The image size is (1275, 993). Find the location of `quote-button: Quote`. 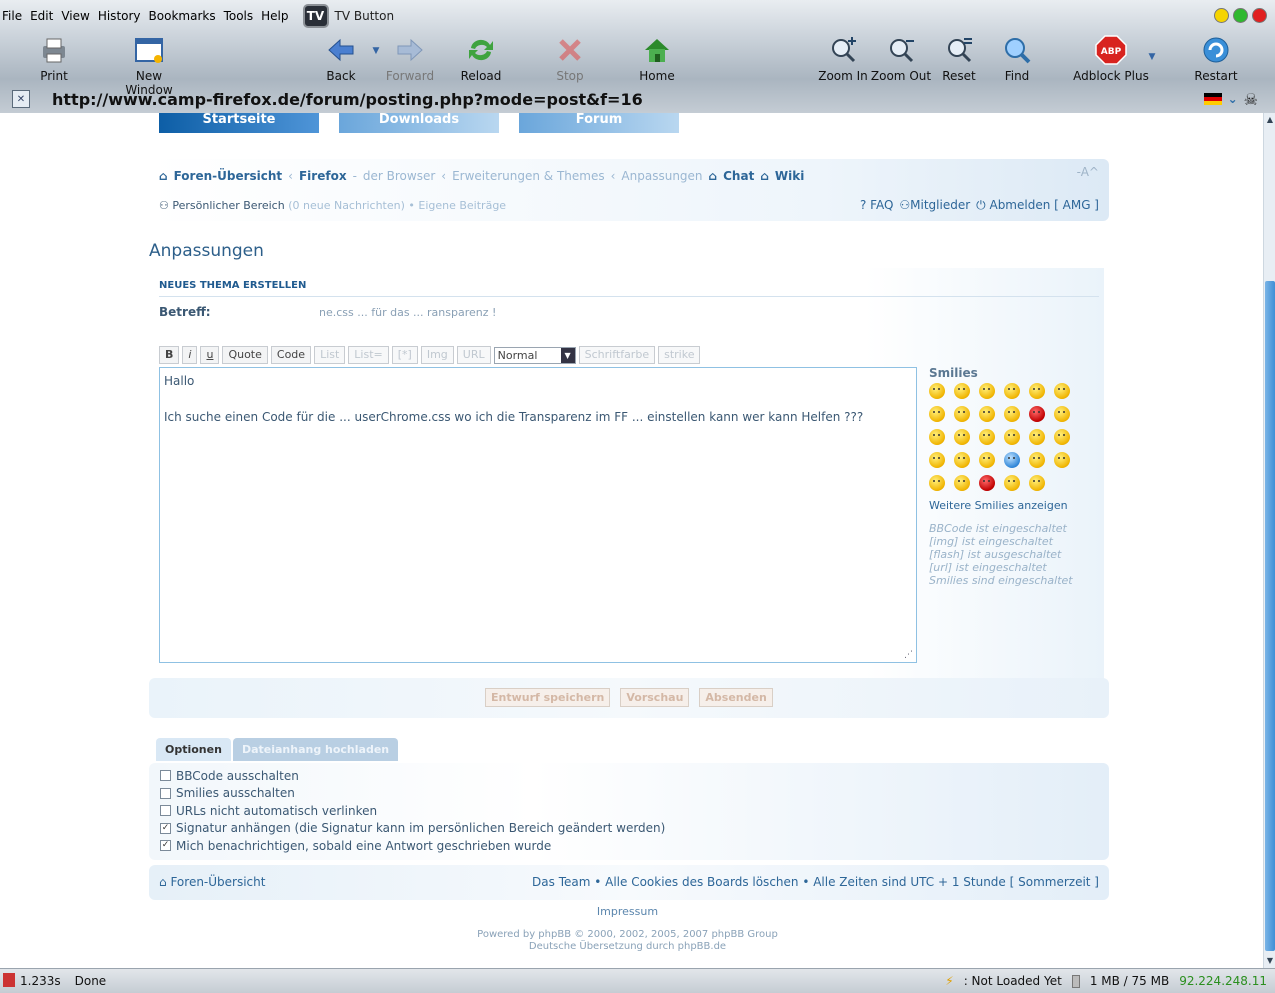

quote-button: Quote is located at coordinates (245, 355).